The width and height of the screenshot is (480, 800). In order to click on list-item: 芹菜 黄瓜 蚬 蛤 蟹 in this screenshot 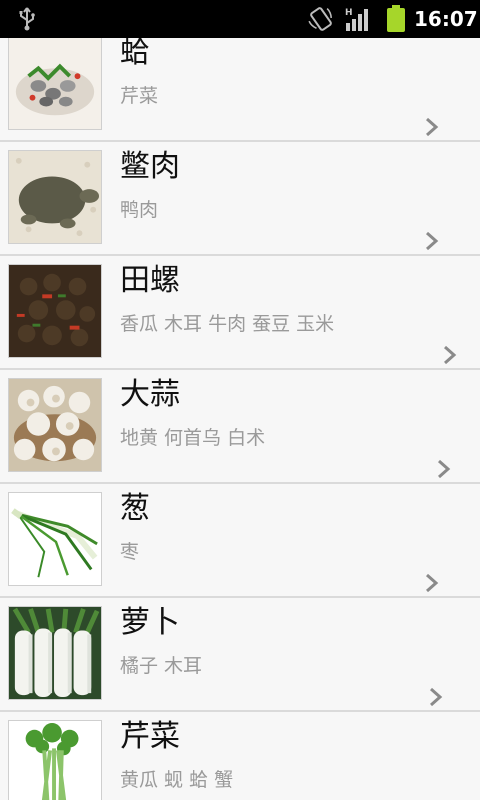, I will do `click(240, 756)`.